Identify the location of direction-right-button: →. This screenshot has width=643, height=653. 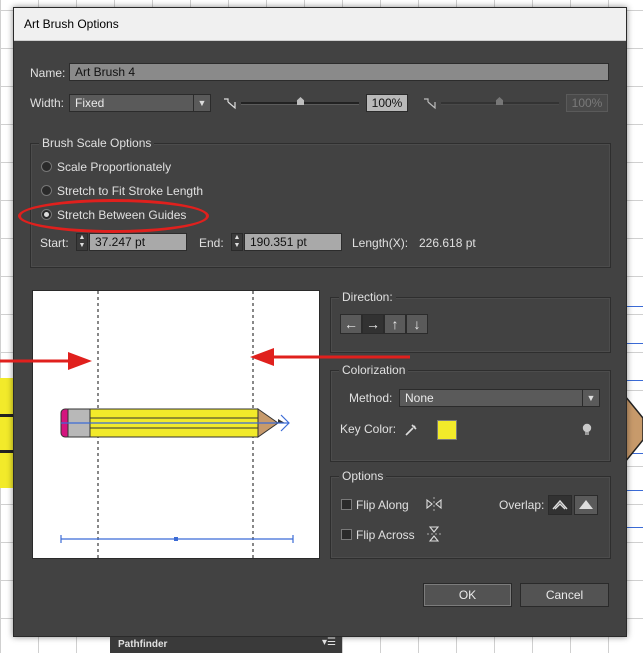
(373, 324).